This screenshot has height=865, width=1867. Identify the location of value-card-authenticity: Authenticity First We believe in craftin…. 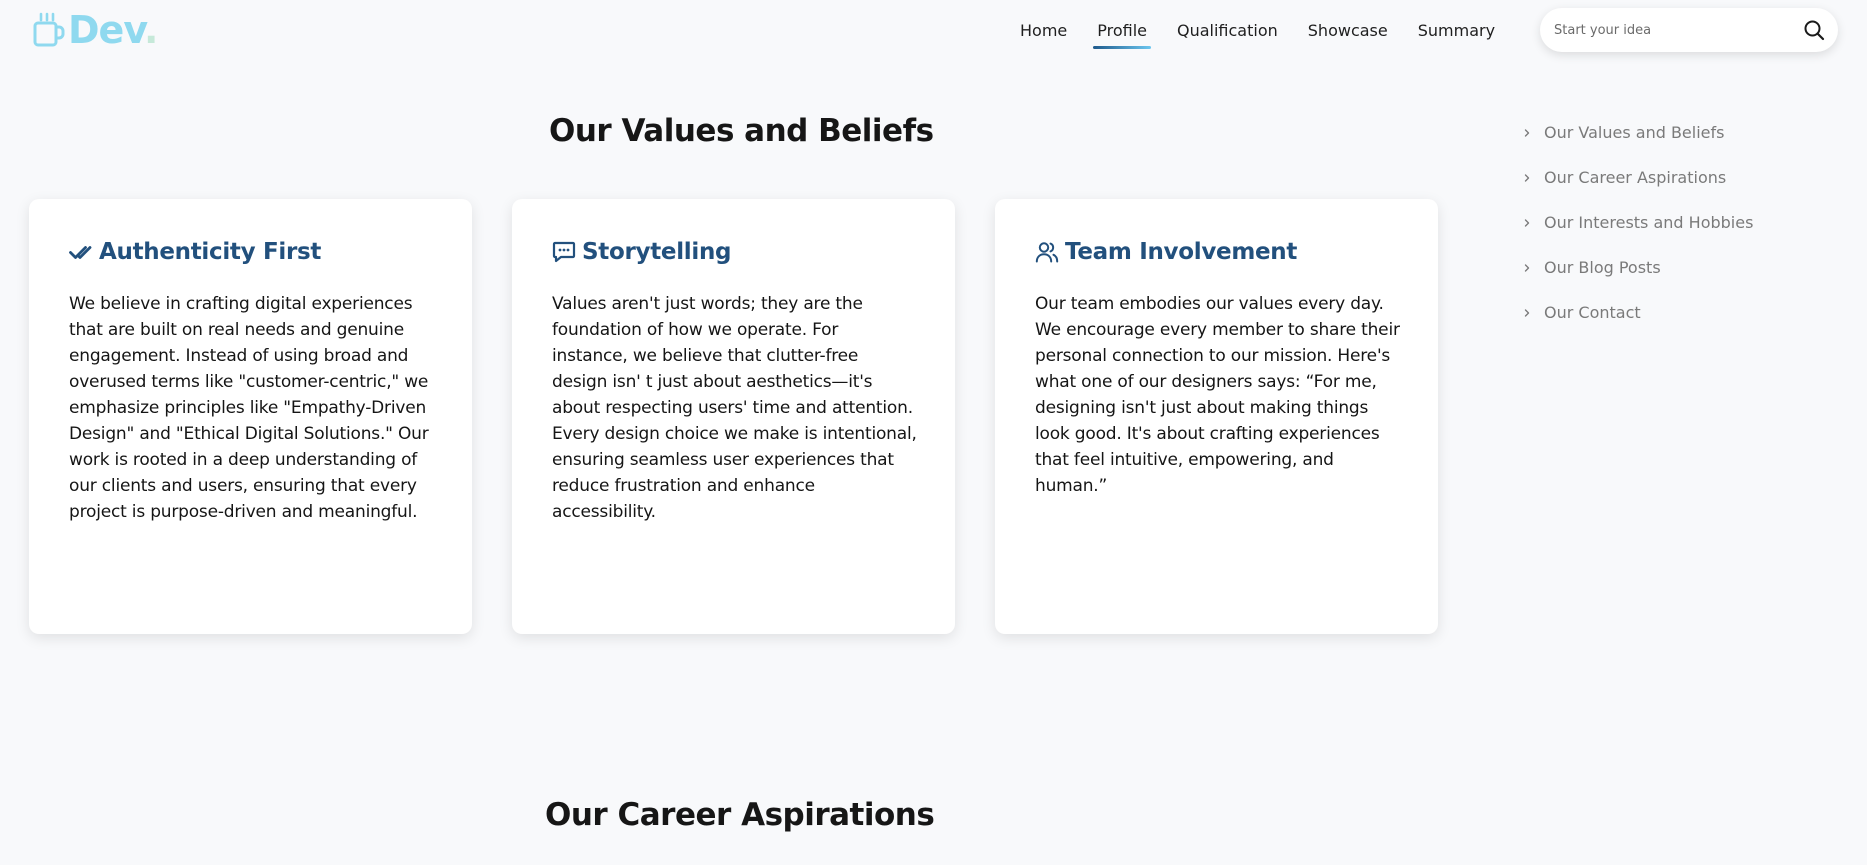
(250, 416).